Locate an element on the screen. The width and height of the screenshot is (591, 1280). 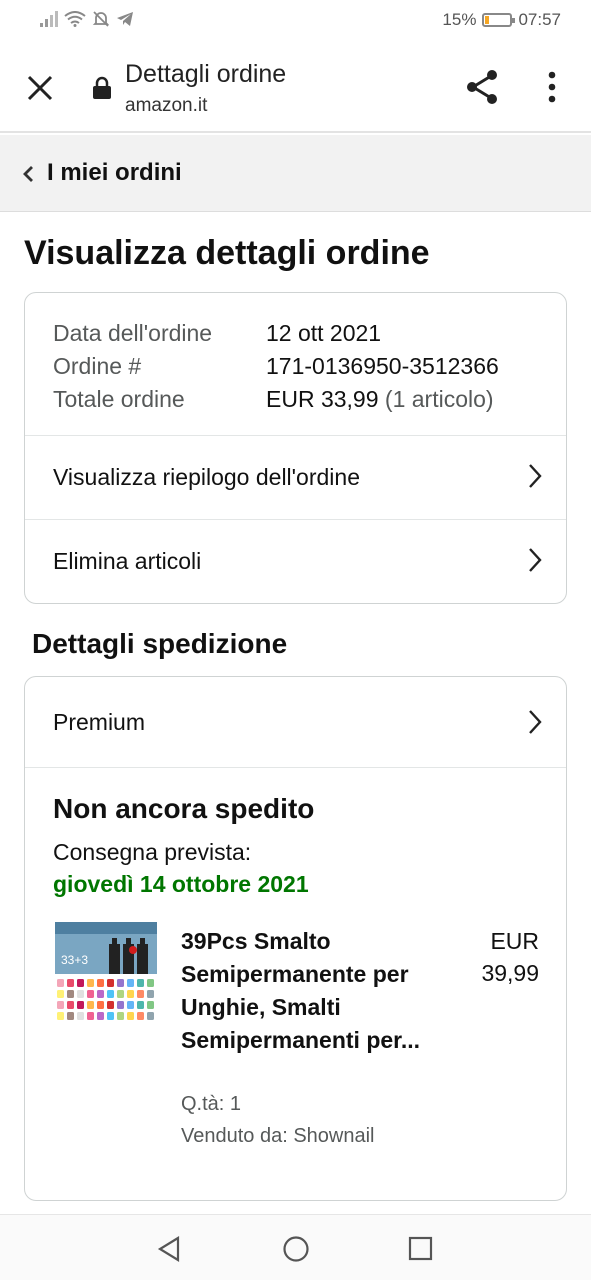
chevron-left-icon is located at coordinates (28, 174).